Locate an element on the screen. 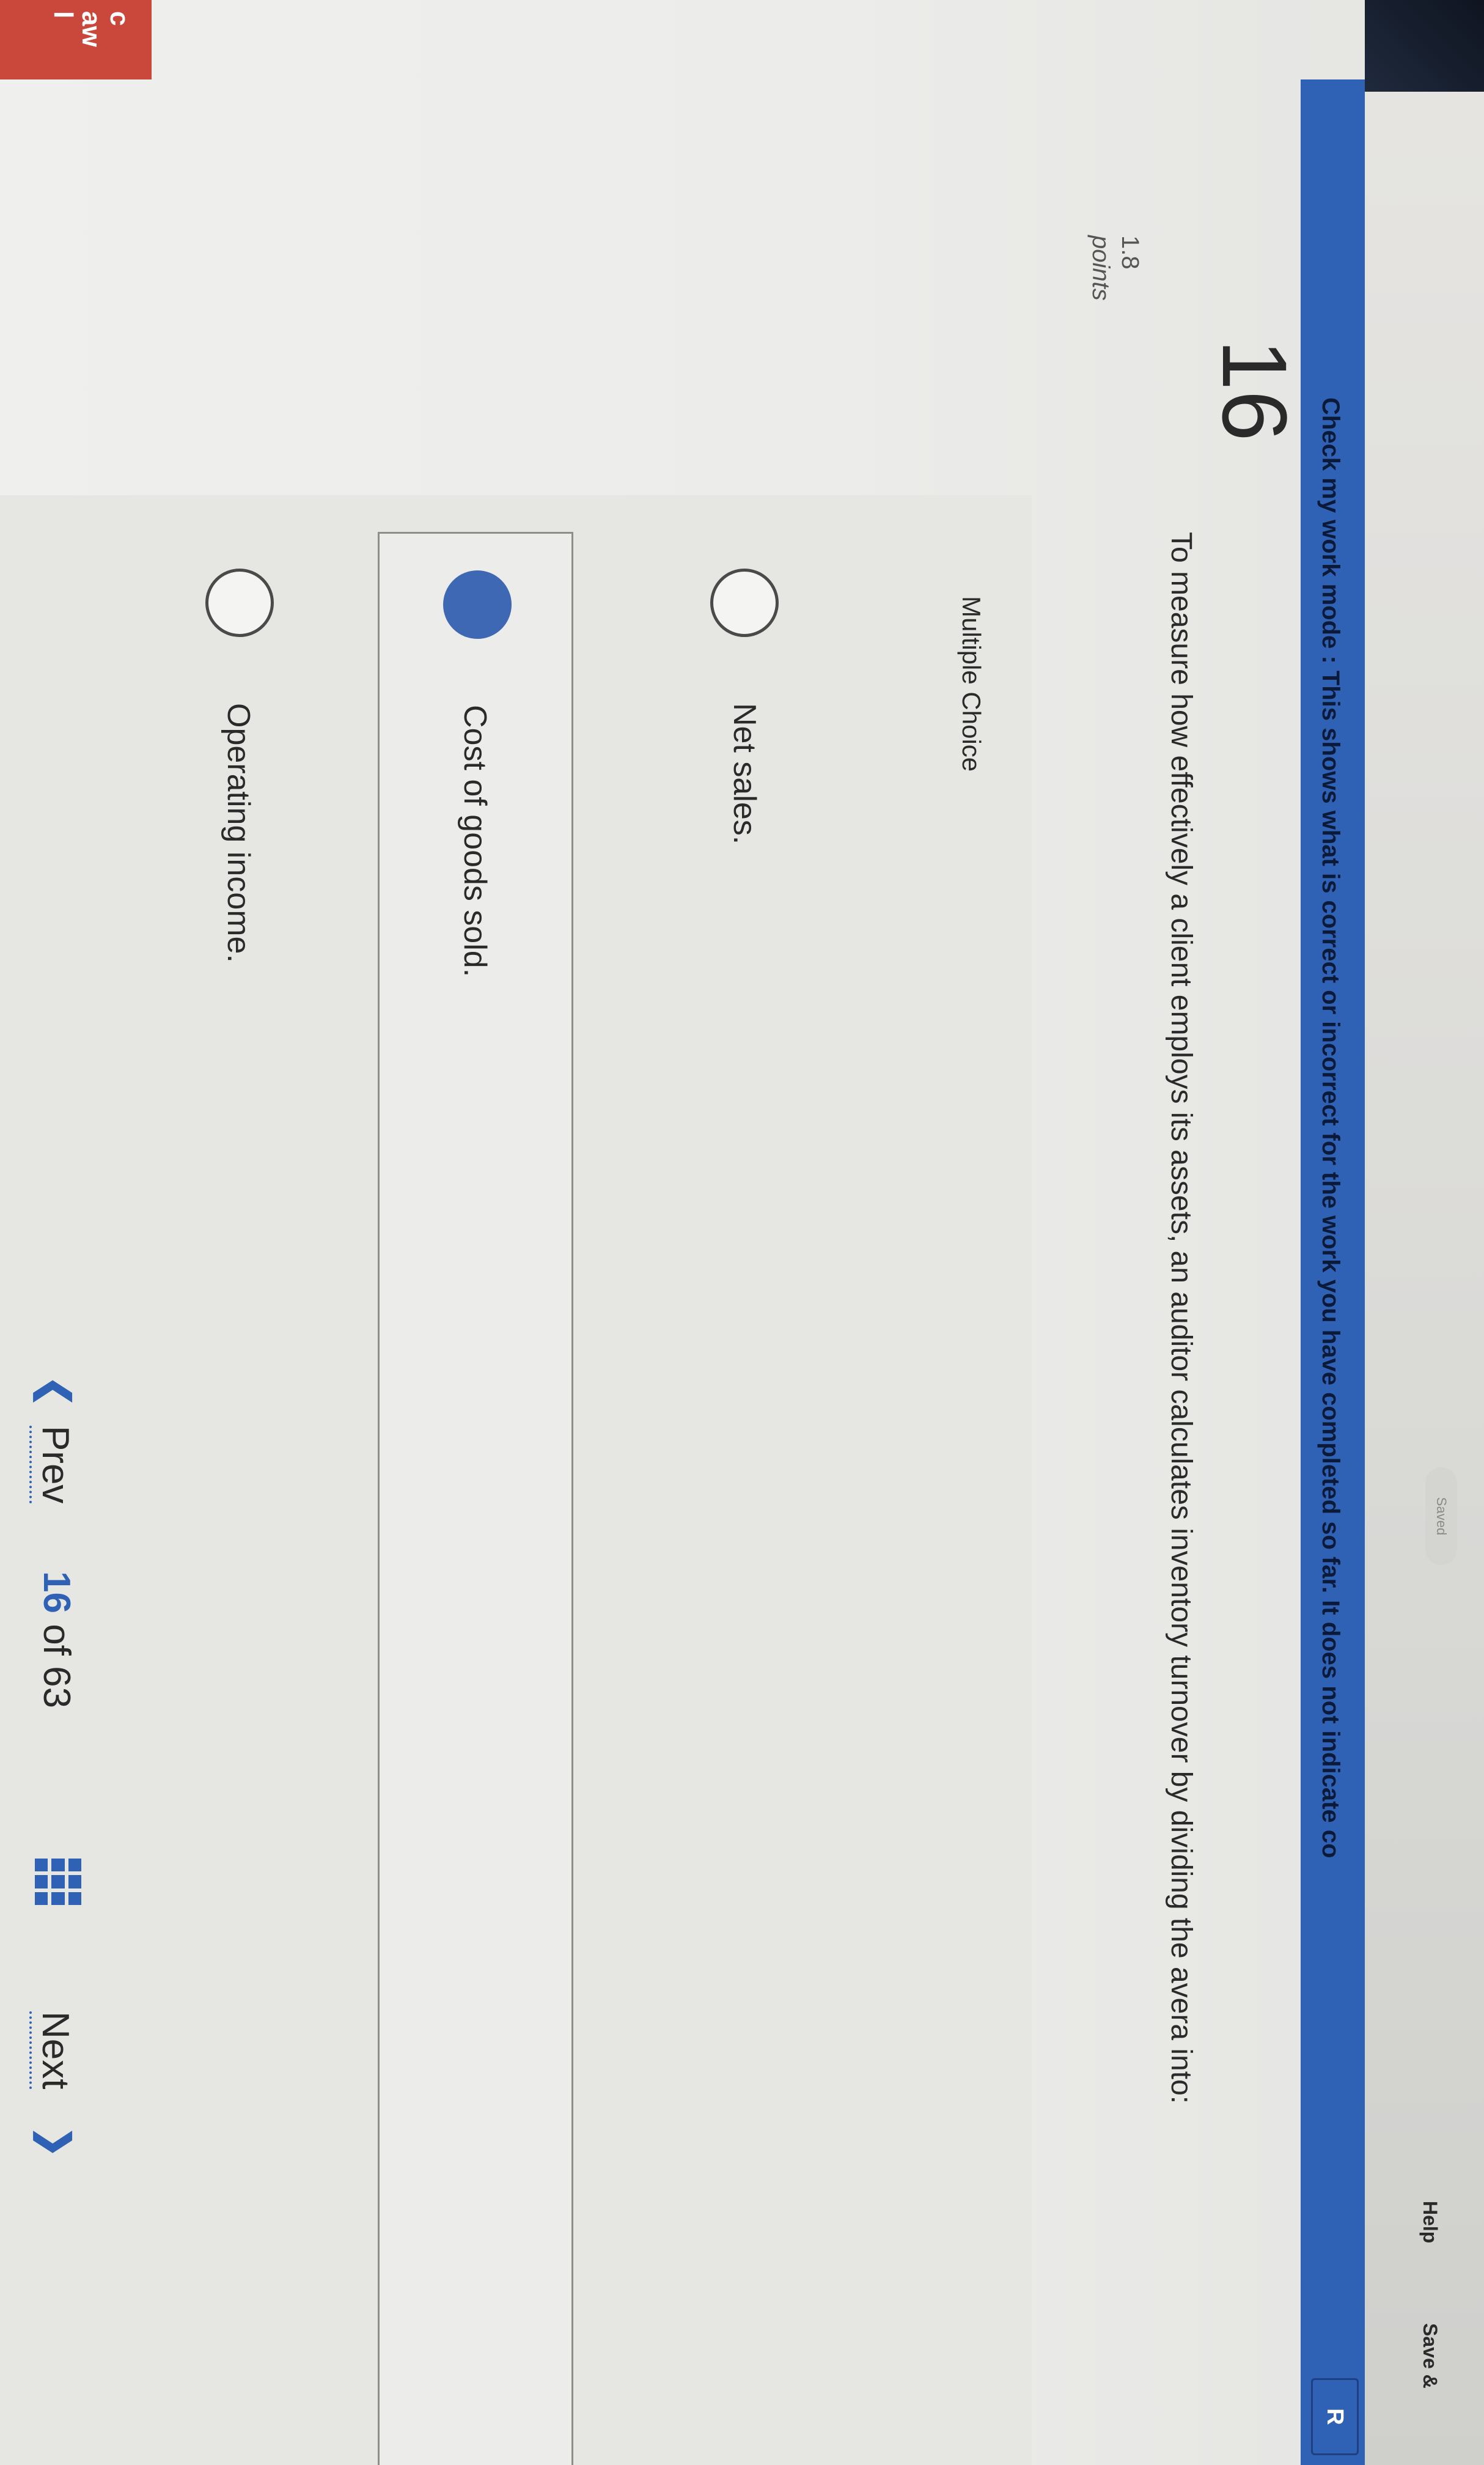 The image size is (1484, 2465). question-counter: 16 of 63 is located at coordinates (56, 1639).